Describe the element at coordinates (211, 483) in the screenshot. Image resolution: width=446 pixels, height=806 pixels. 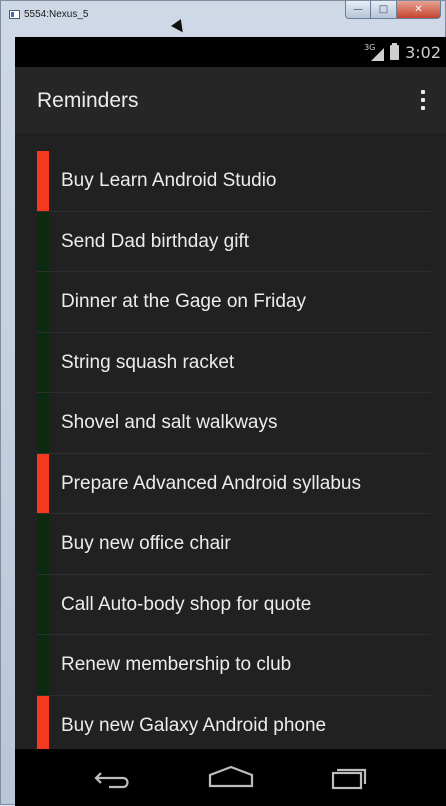
I see `reminder-text: Prepare Advanced Android syllabus` at that location.